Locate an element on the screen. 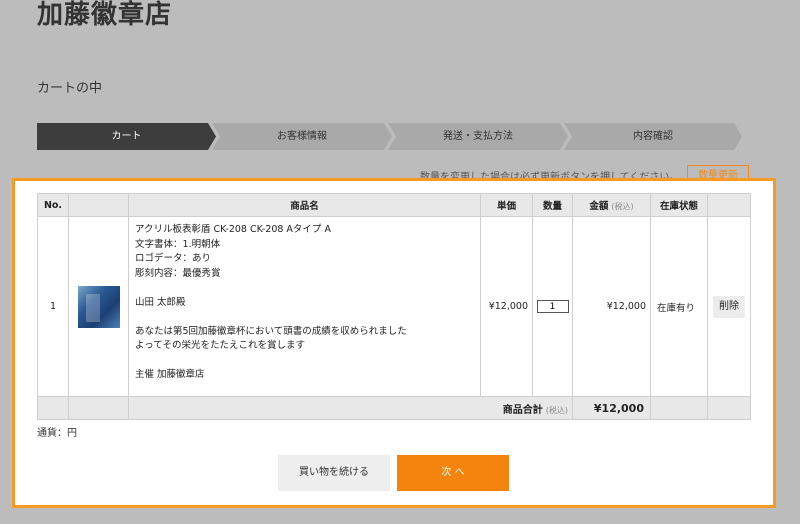 Image resolution: width=800 pixels, height=524 pixels. item-image-cell is located at coordinates (98, 306).